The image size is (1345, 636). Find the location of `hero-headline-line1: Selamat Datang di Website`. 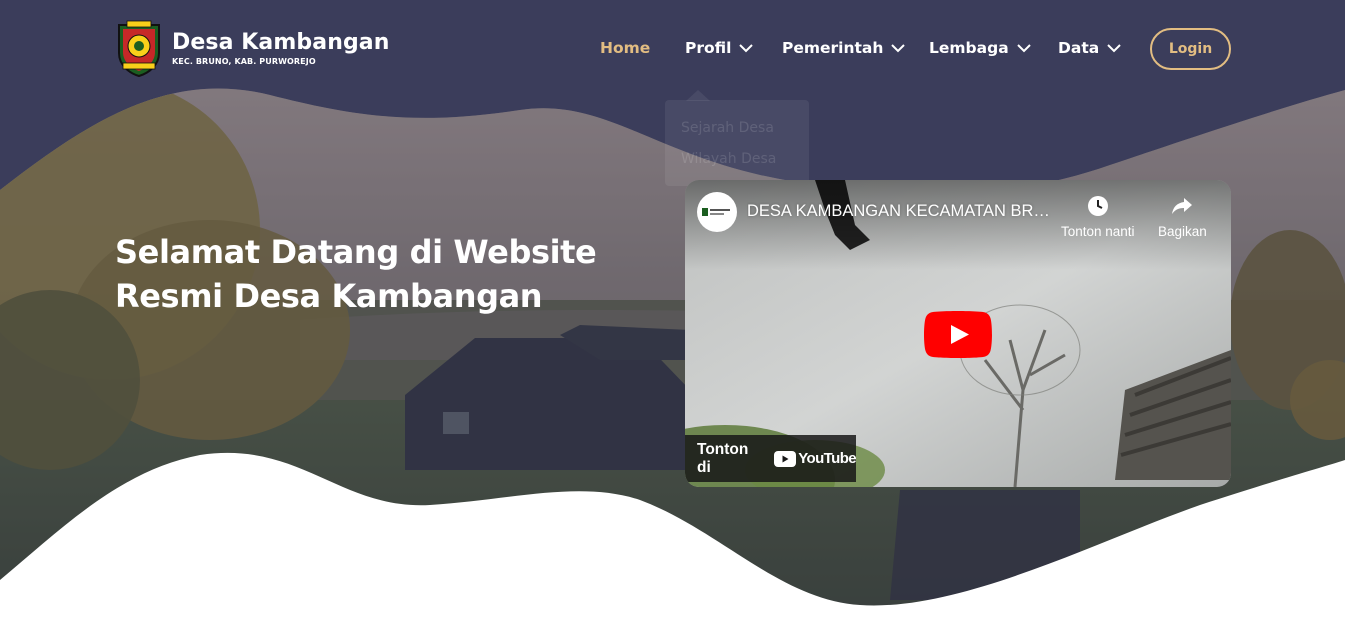

hero-headline-line1: Selamat Datang di Website is located at coordinates (356, 252).